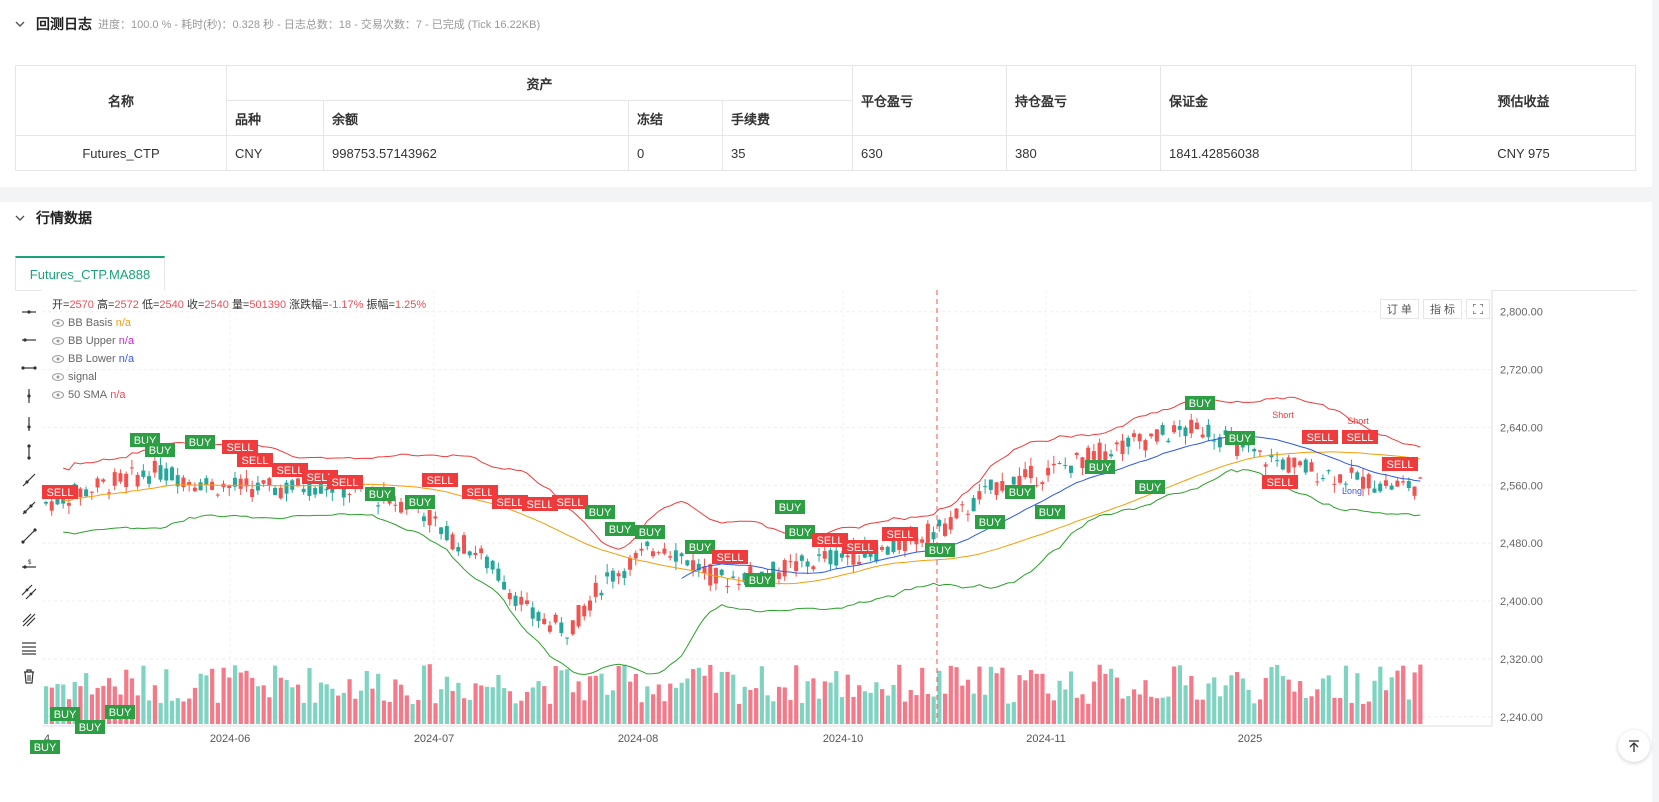 Image resolution: width=1659 pixels, height=802 pixels. Describe the element at coordinates (239, 359) in the screenshot. I see `indicator-bb-lower: BB Lower n/a` at that location.